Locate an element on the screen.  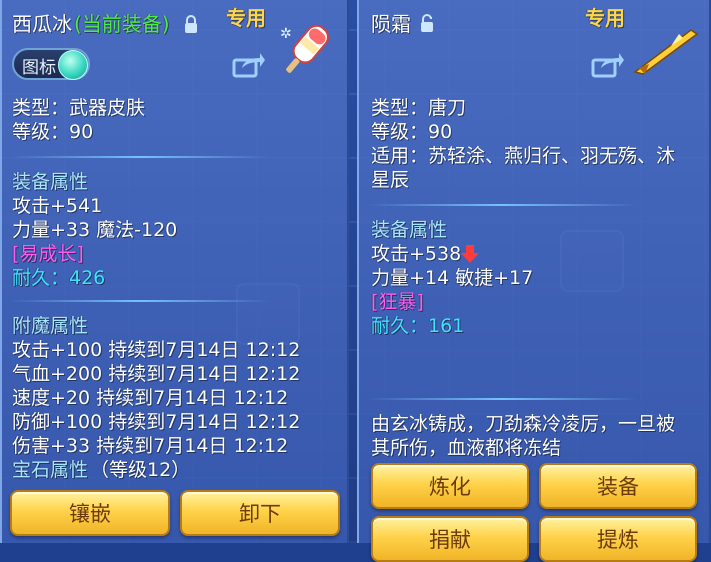
usable-by: 适用：苏轻涂、燕归行、羽无殇、沐 is located at coordinates (523, 156).